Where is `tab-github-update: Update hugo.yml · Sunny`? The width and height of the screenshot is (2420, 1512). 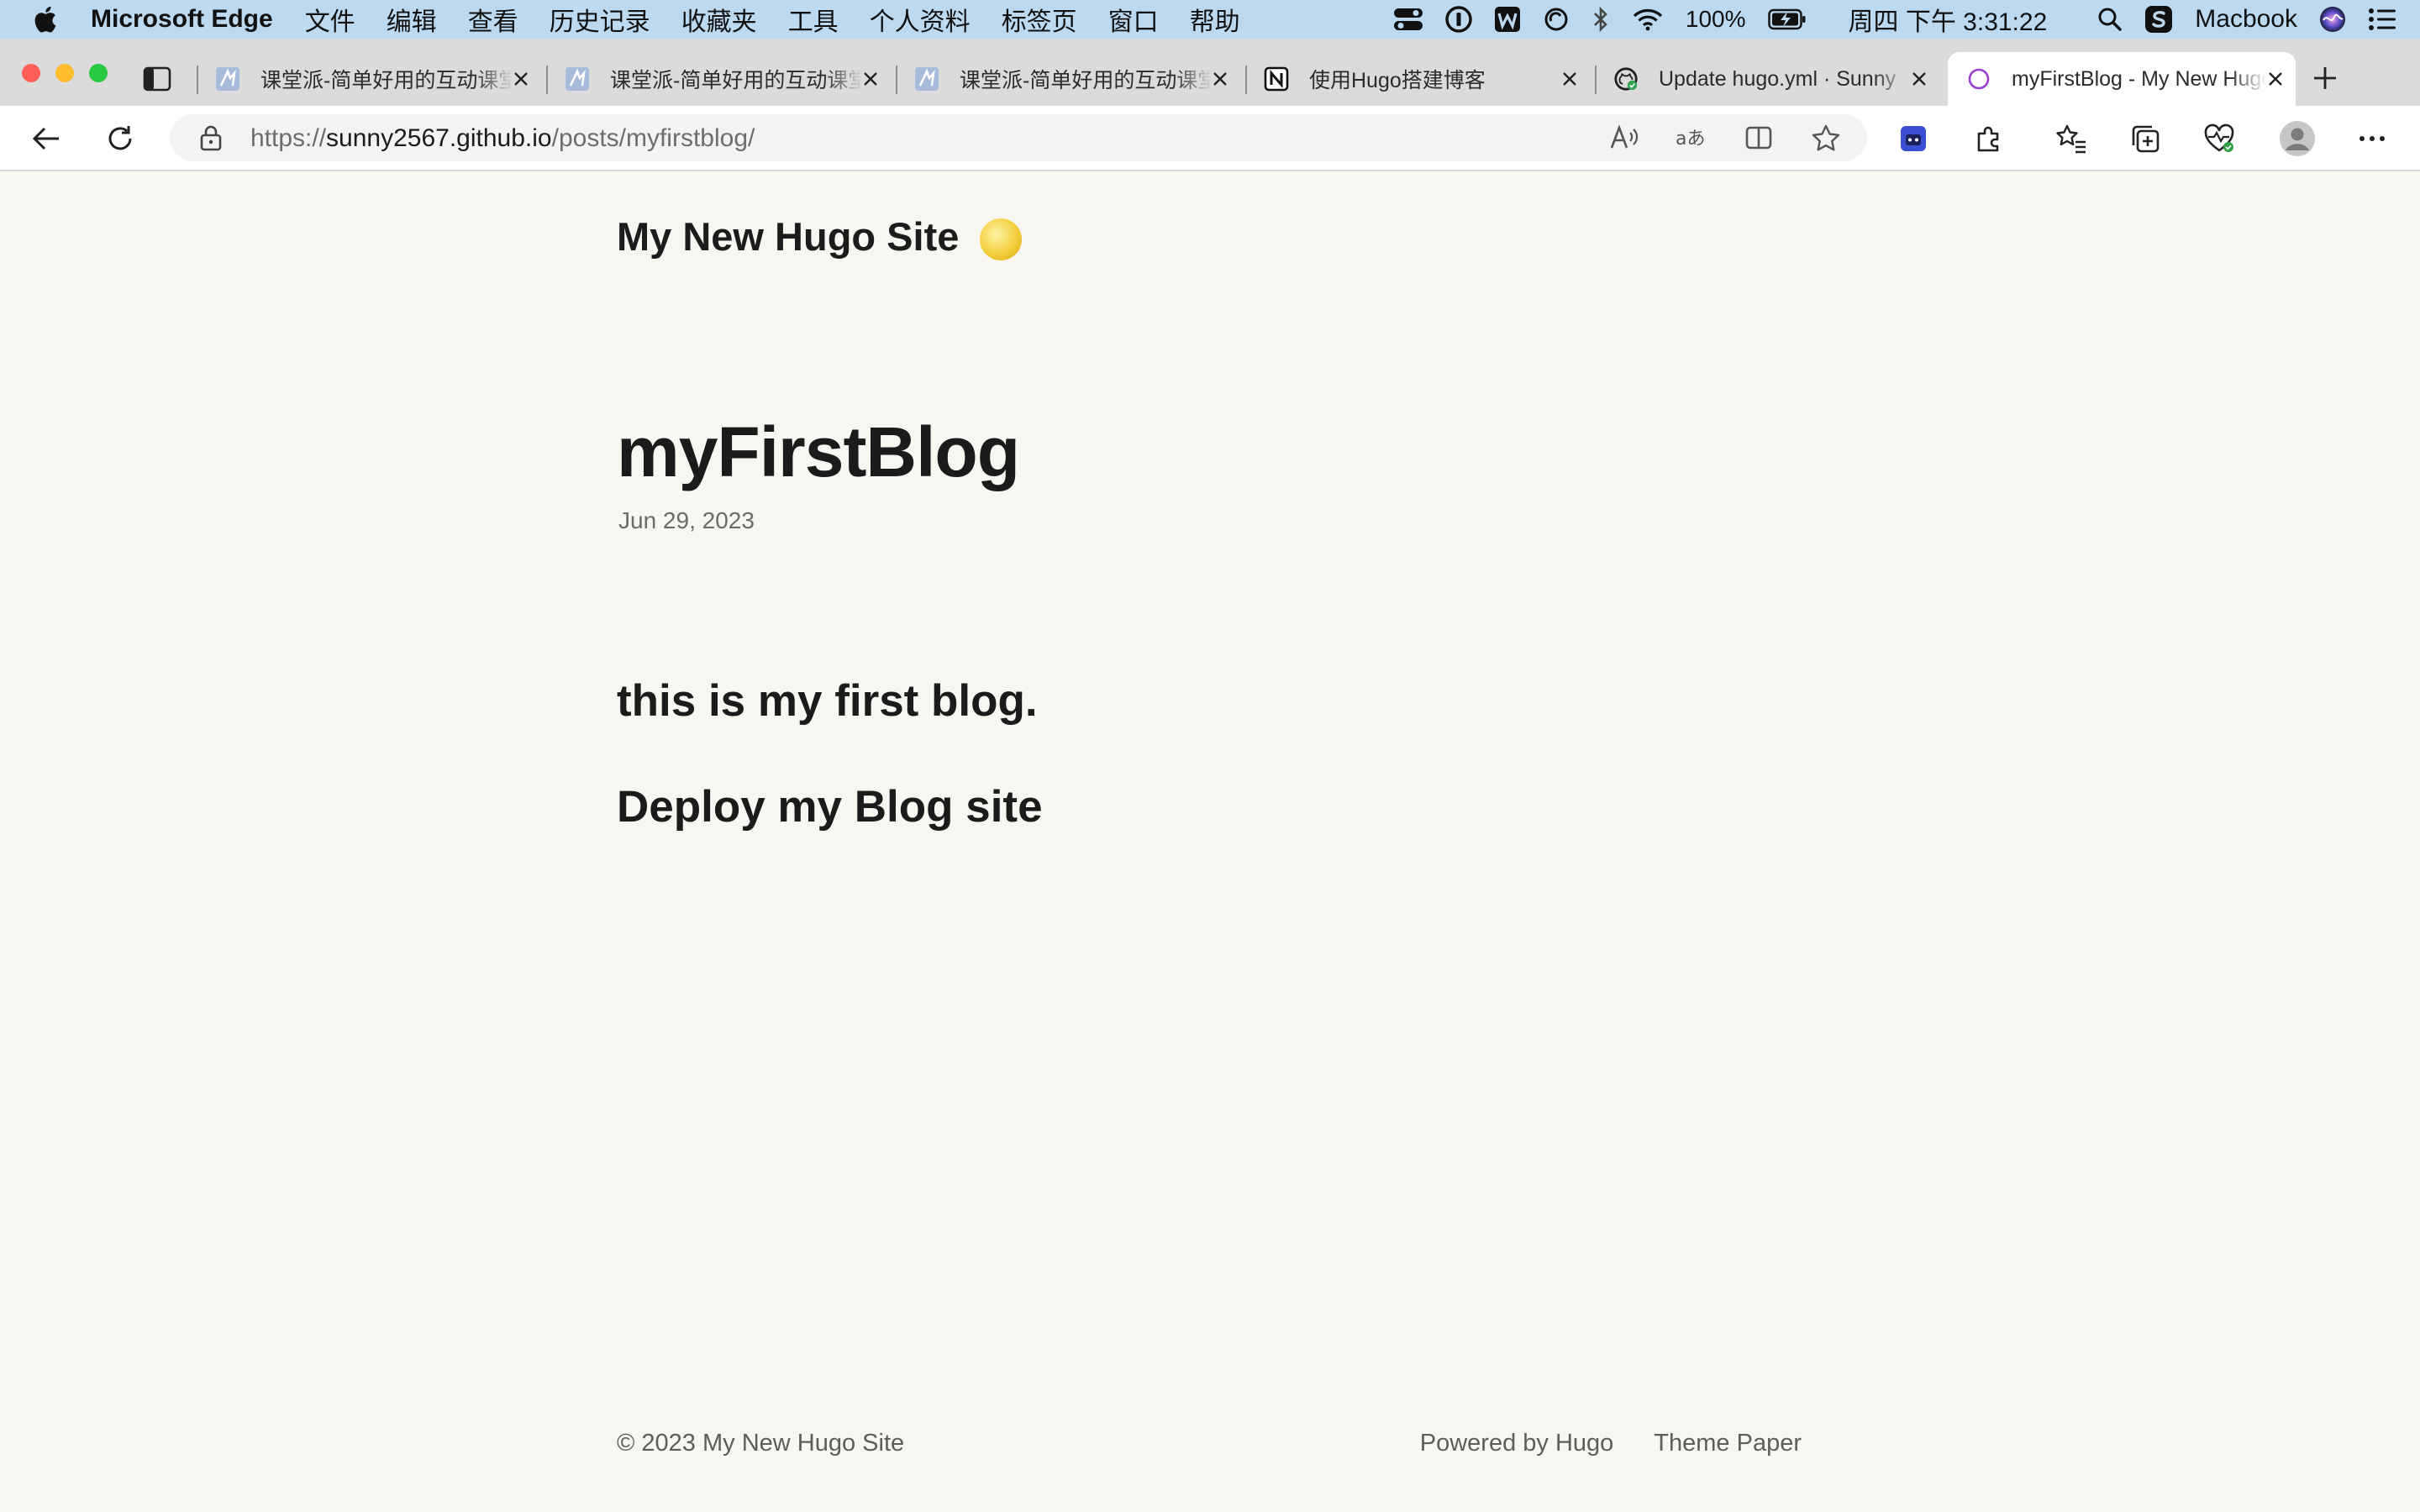
tab-github-update: Update hugo.yml · Sunny is located at coordinates (1771, 79).